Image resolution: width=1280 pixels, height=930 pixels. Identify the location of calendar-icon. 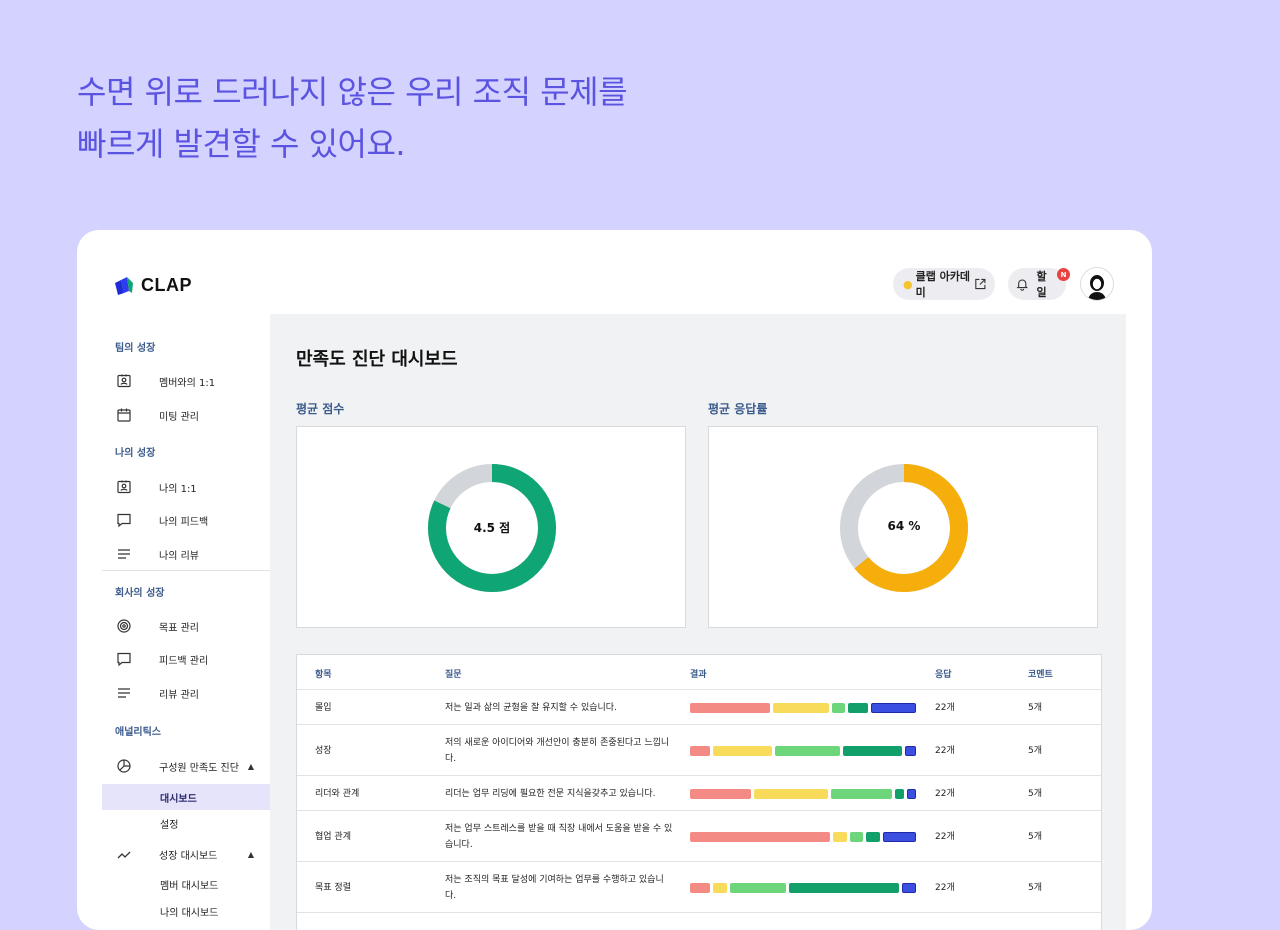
(124, 415).